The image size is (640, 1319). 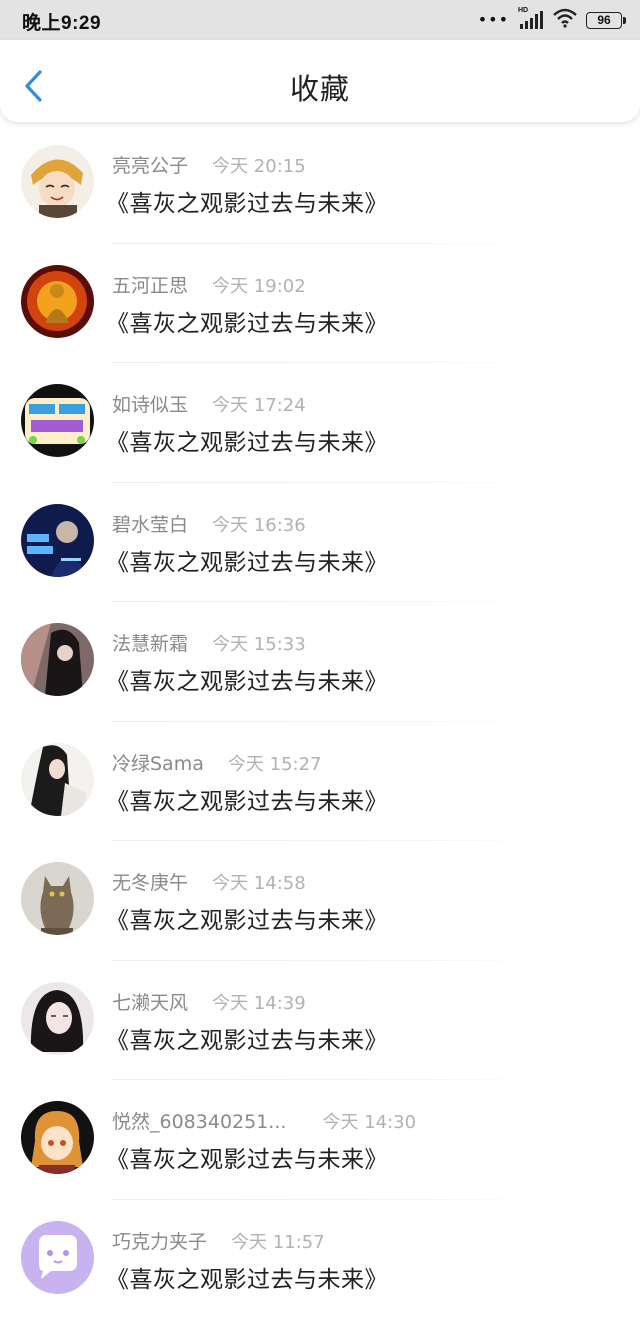 What do you see at coordinates (150, 883) in the screenshot?
I see `username: 无冬庚午` at bounding box center [150, 883].